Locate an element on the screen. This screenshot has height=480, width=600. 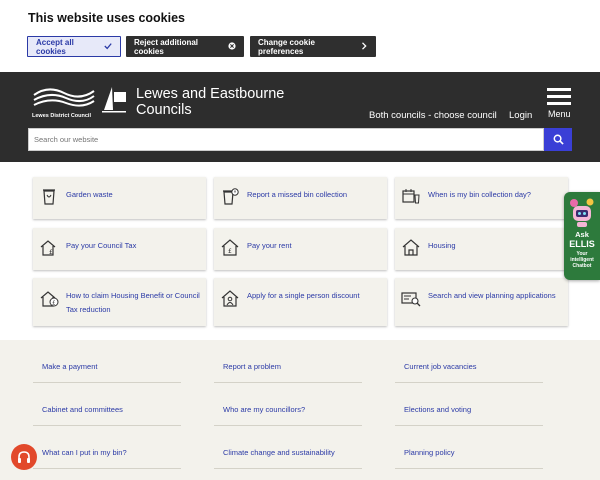
choose-council-link: Both councils - choose council is located at coordinates (433, 115).